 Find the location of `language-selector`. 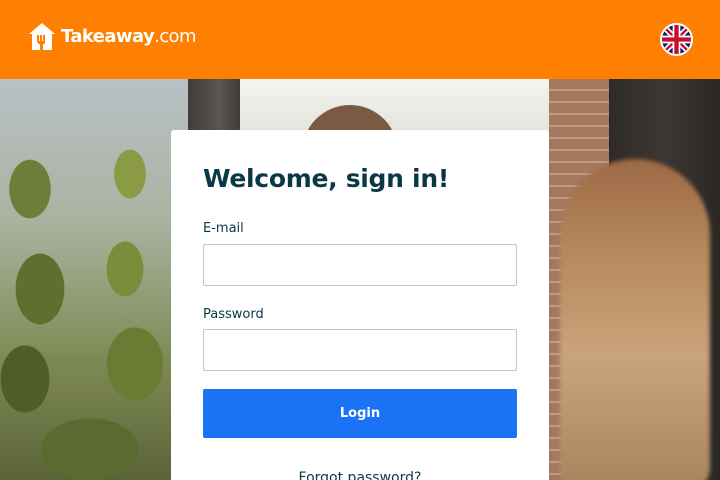

language-selector is located at coordinates (676, 39).